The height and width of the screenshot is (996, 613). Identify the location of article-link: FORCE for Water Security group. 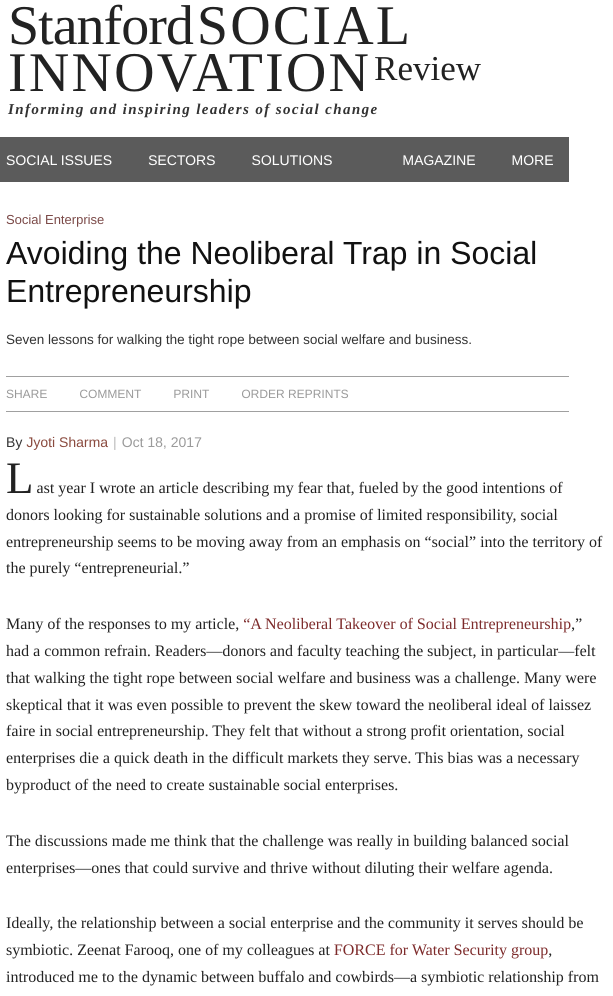
(441, 951).